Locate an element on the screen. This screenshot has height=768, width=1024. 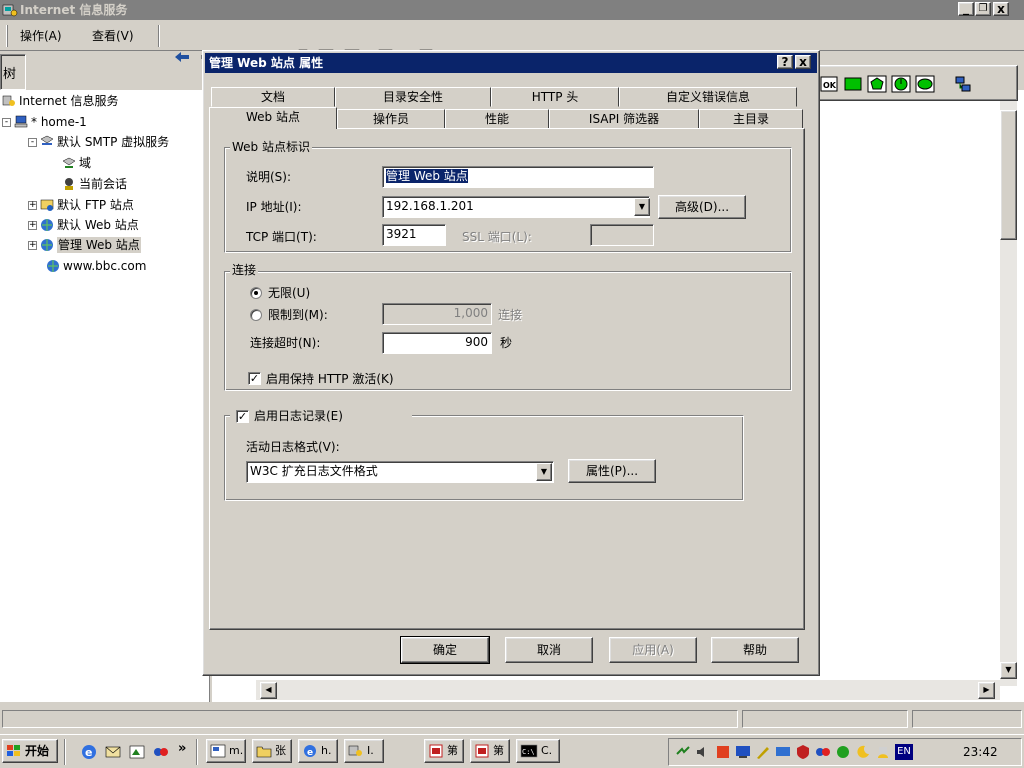
scroll-down-button: ▼ is located at coordinates (1008, 670).